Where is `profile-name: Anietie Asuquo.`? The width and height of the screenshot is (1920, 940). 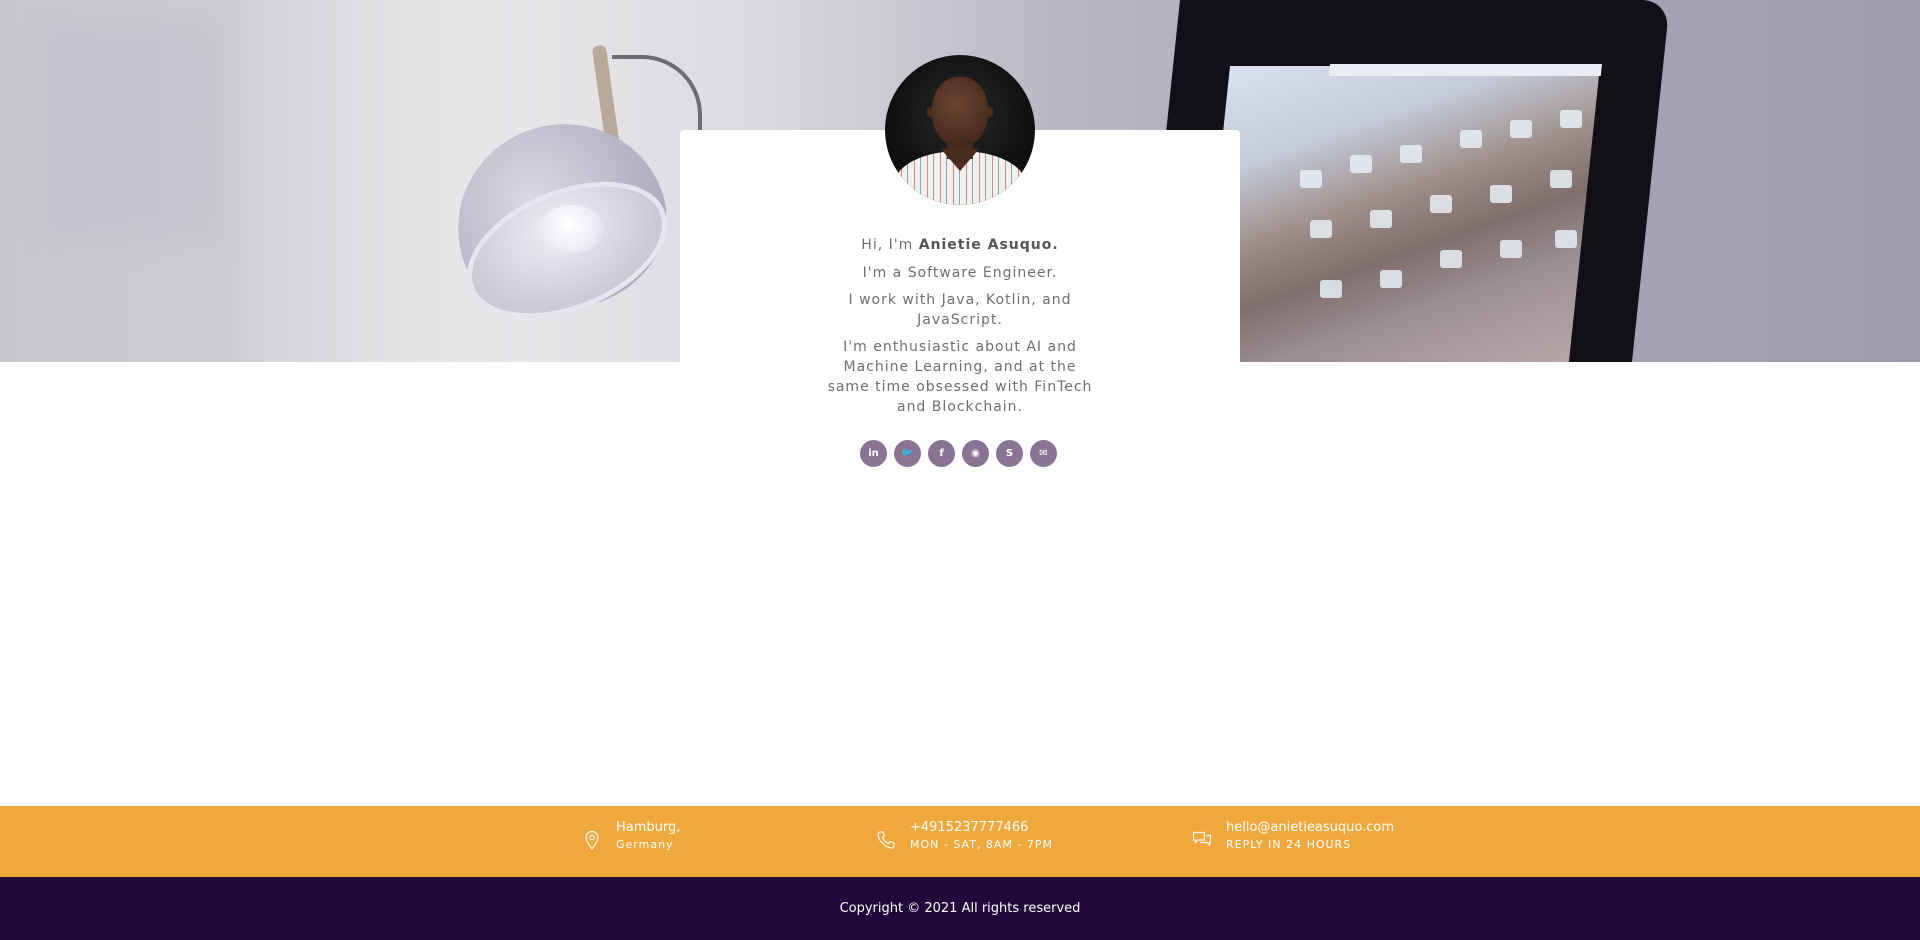 profile-name: Anietie Asuquo. is located at coordinates (988, 245).